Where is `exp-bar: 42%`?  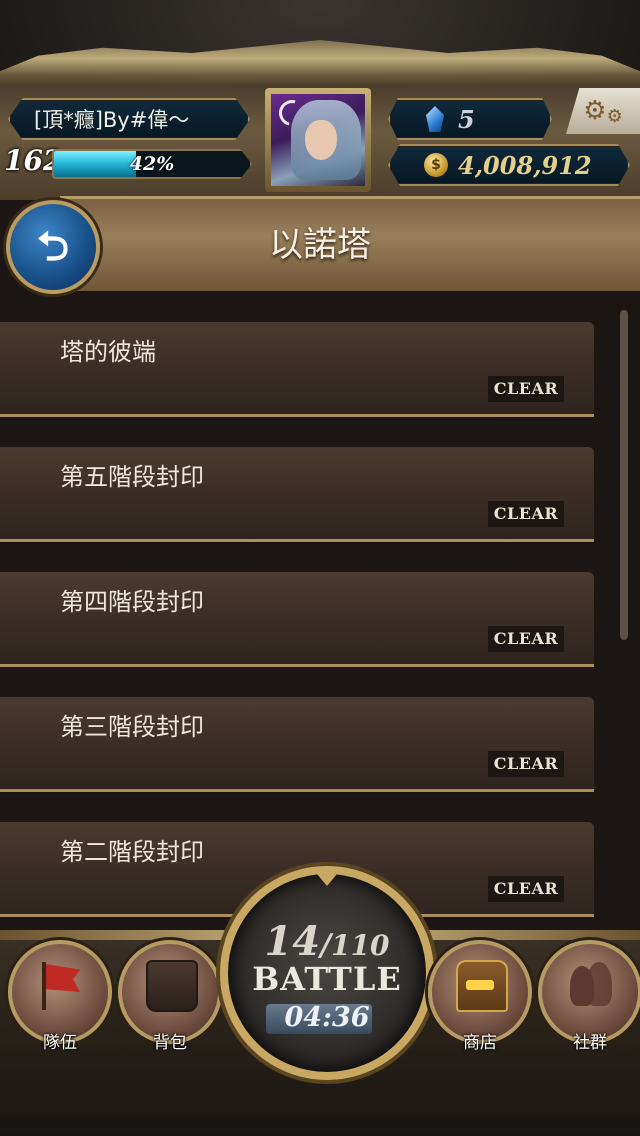
exp-bar: 42% is located at coordinates (152, 164).